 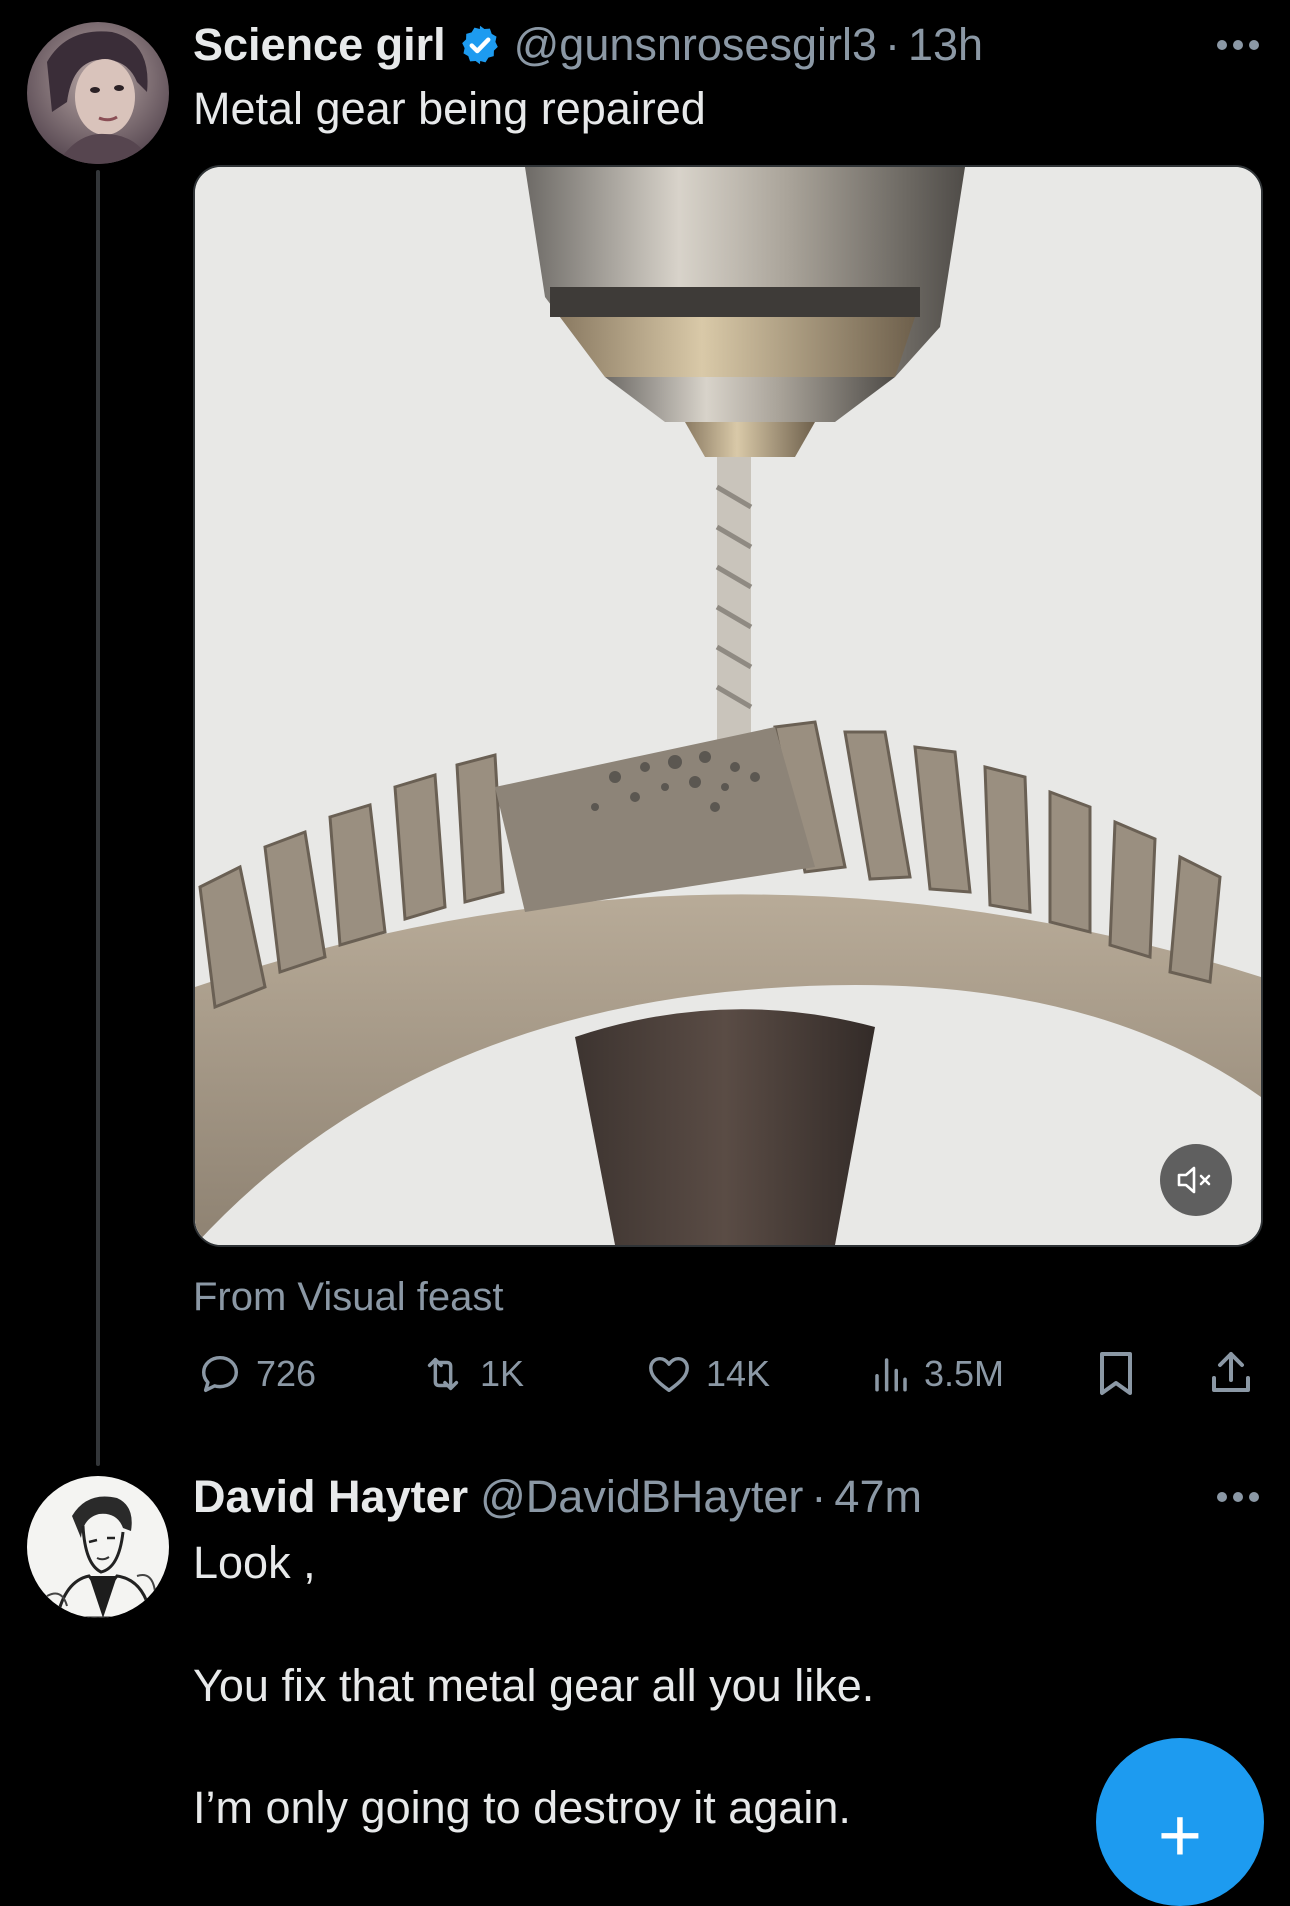 What do you see at coordinates (348, 1297) in the screenshot?
I see `media-source-attribution: From Visual feast` at bounding box center [348, 1297].